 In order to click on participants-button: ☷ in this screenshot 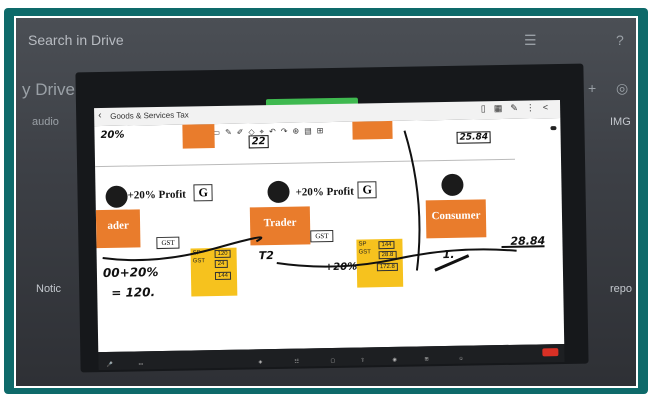, I will do `click(296, 362)`.